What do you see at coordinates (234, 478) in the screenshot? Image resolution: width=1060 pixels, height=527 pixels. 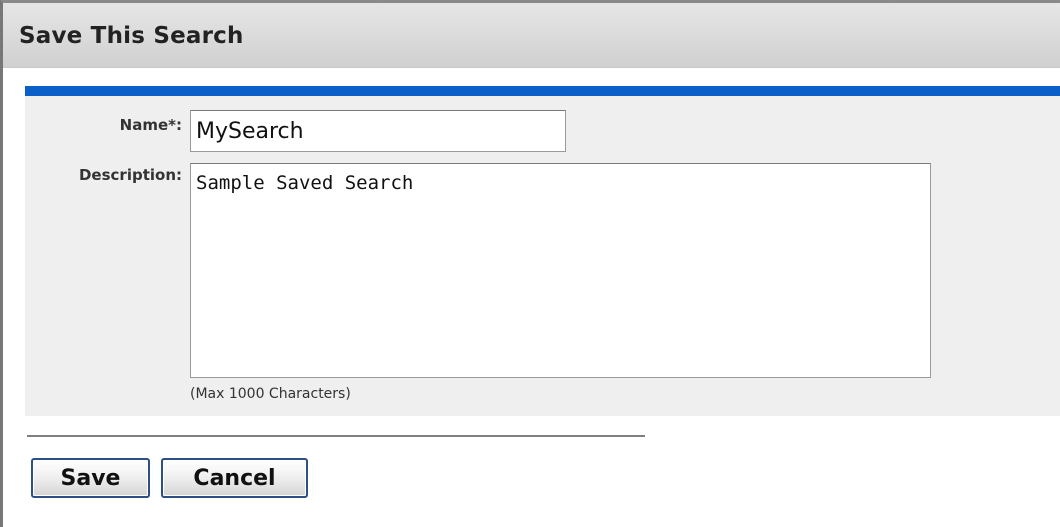 I see `cancel-button: Cancel` at bounding box center [234, 478].